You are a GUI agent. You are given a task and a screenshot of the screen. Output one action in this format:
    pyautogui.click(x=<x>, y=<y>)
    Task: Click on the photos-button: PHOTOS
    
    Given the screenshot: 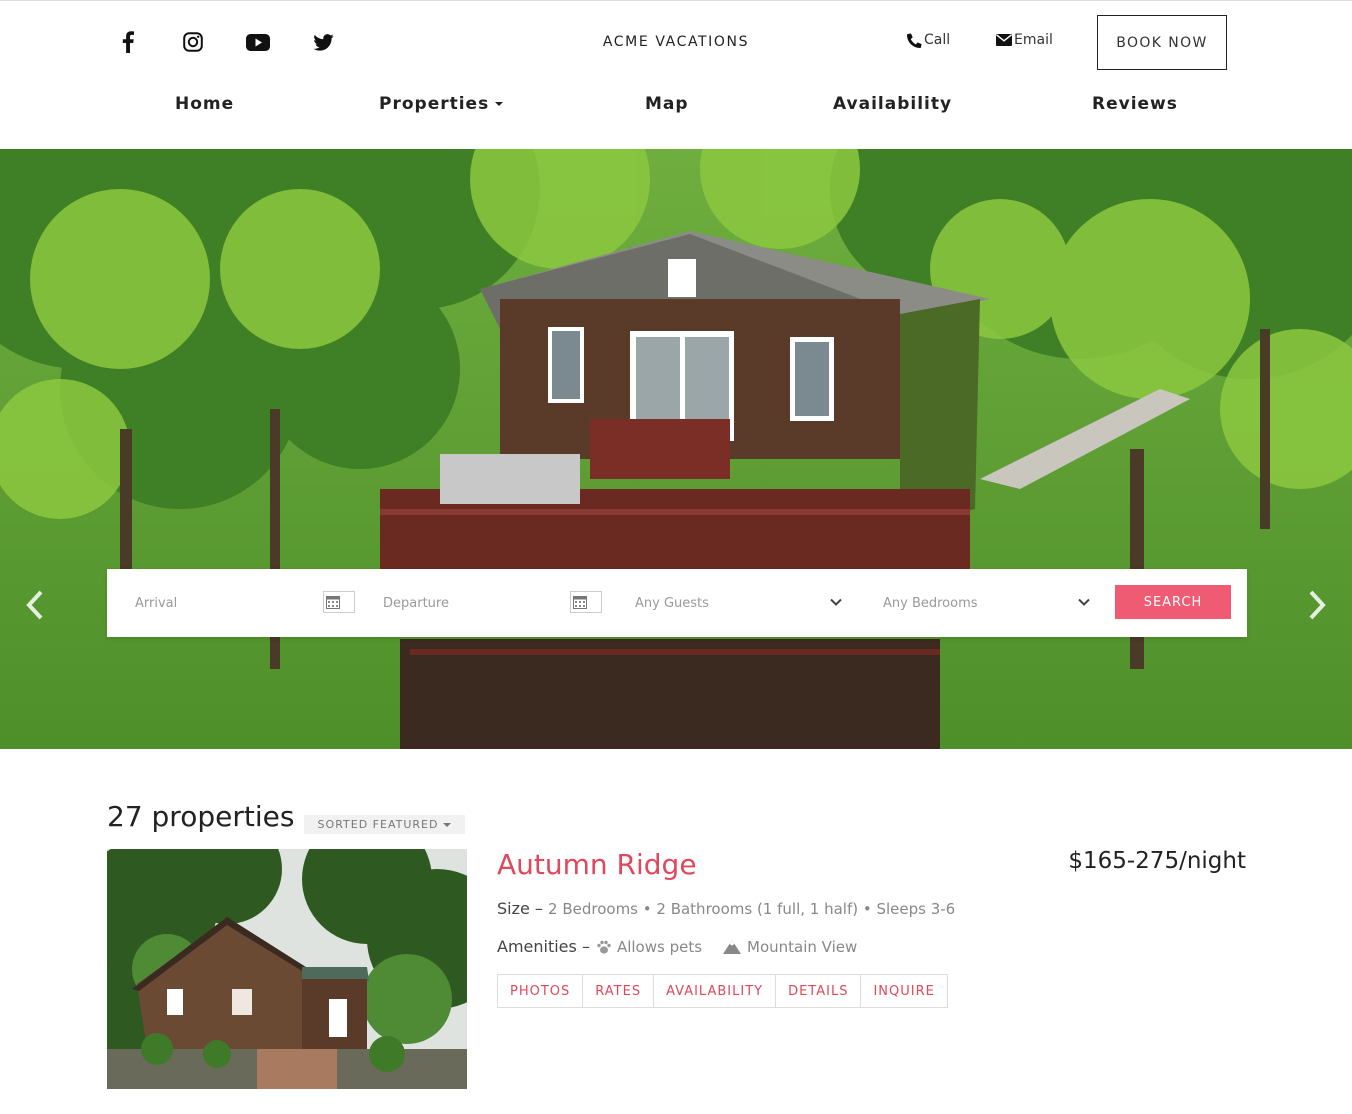 What is the action you would take?
    pyautogui.click(x=541, y=991)
    